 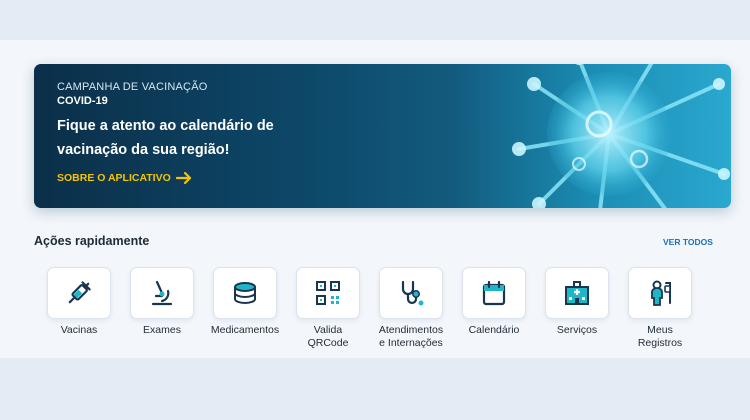 I want to click on action-label: Atendimentos e Internações, so click(x=411, y=336).